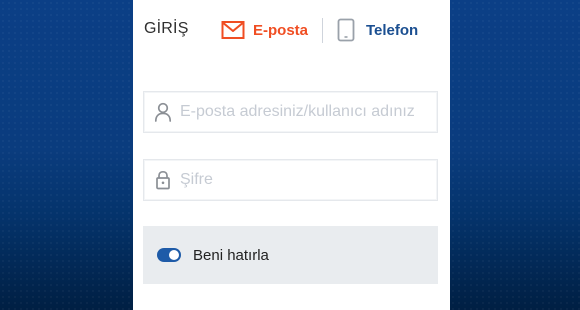  Describe the element at coordinates (163, 180) in the screenshot. I see `lock-icon` at that location.